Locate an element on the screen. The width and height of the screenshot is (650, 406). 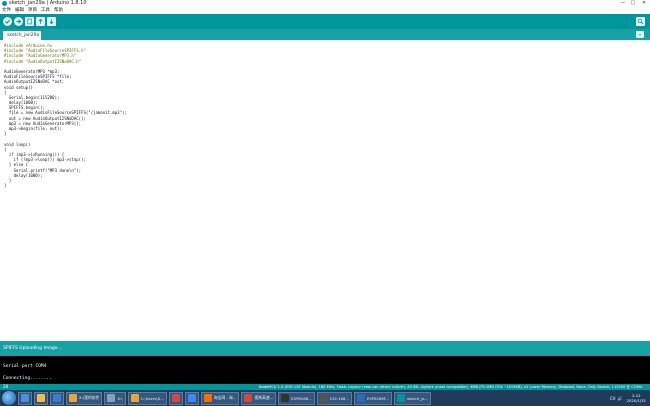
window-controls: — □ ✕ is located at coordinates (634, 3).